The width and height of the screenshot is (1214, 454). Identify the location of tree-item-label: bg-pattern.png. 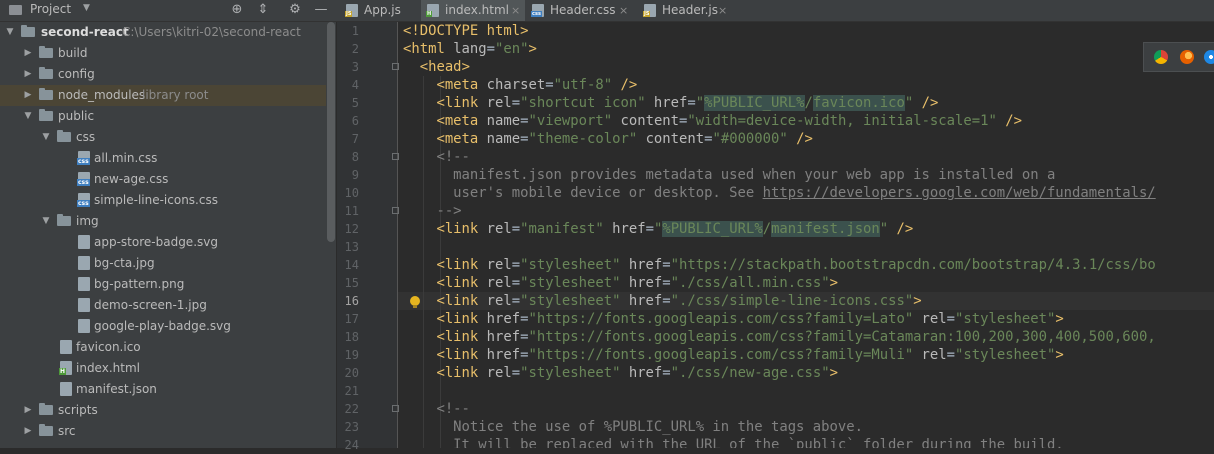
(139, 284).